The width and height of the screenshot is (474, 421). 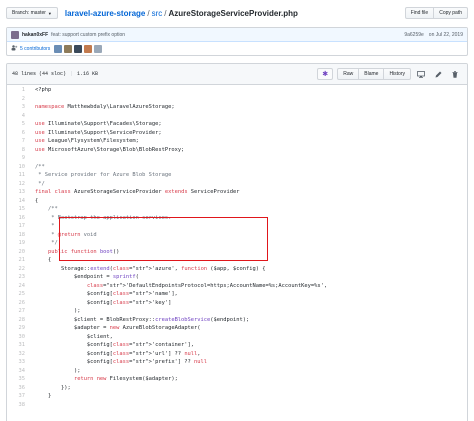 I want to click on code-line-text: $config[class="str">'key'], so click(x=103, y=302).